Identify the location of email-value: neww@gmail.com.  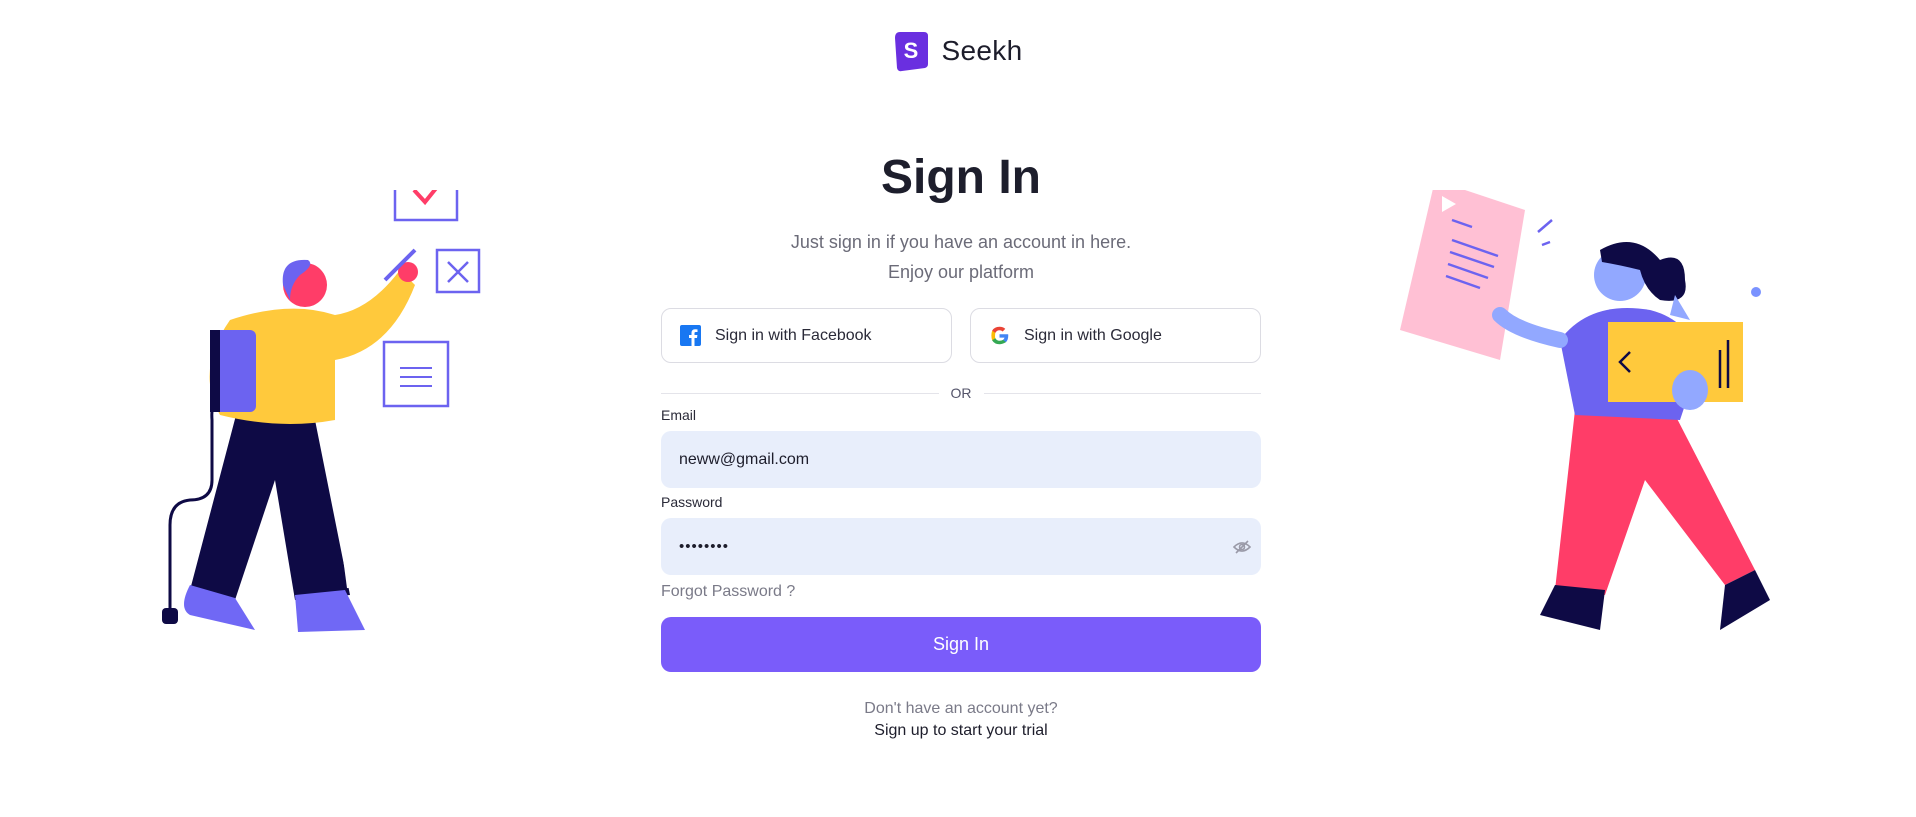
(744, 459).